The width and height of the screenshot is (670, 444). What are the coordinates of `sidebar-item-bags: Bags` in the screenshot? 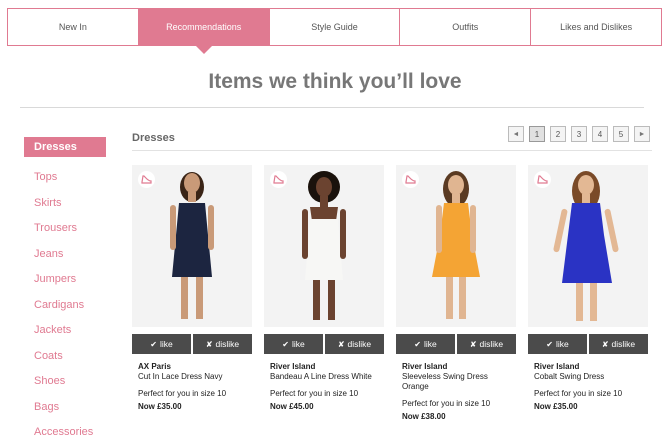 It's located at (65, 410).